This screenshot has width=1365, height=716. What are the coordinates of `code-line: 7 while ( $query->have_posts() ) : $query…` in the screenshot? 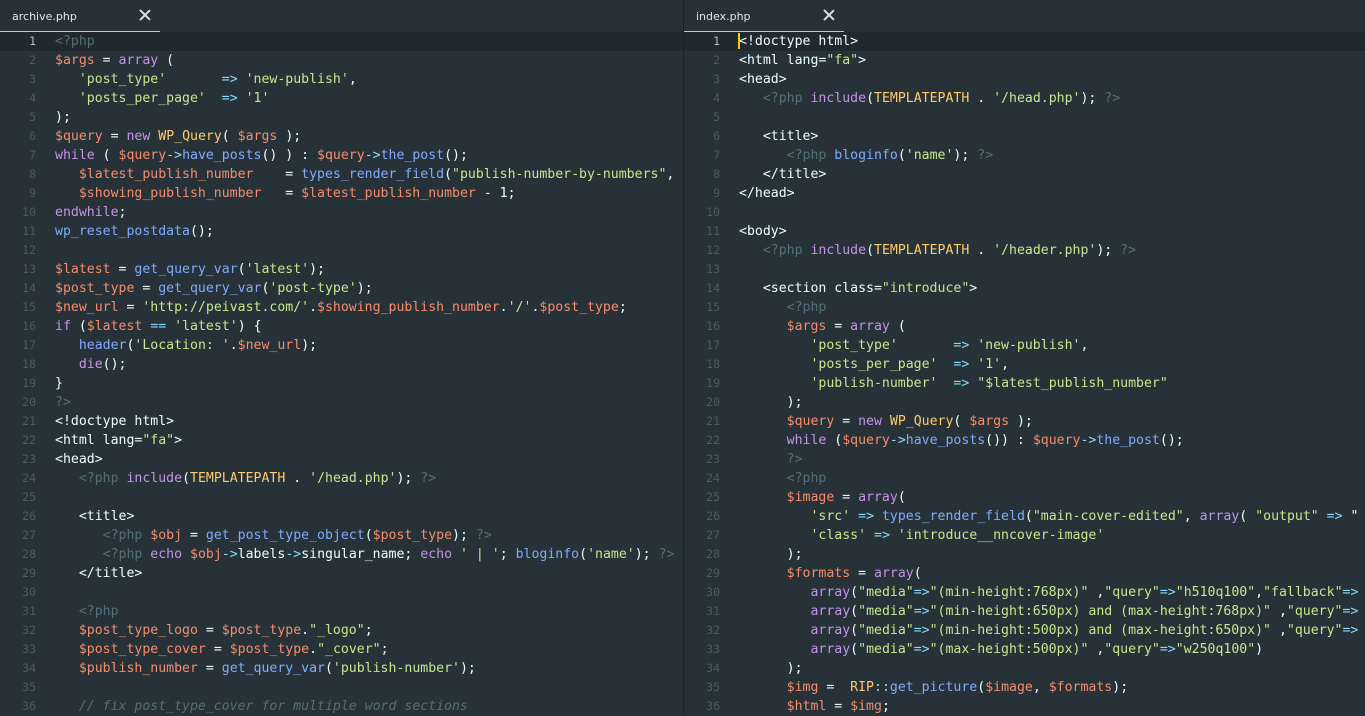 It's located at (341, 155).